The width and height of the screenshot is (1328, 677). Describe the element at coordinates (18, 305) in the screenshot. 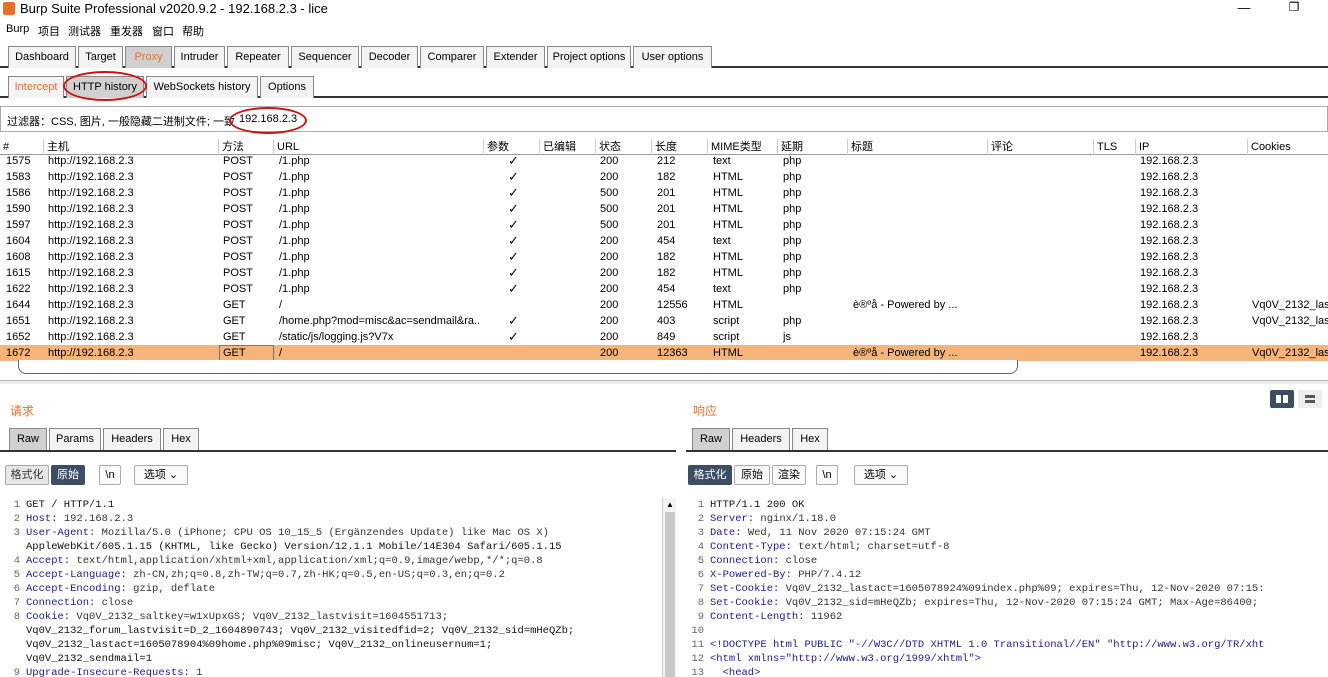

I see `cell-id: 1644` at that location.